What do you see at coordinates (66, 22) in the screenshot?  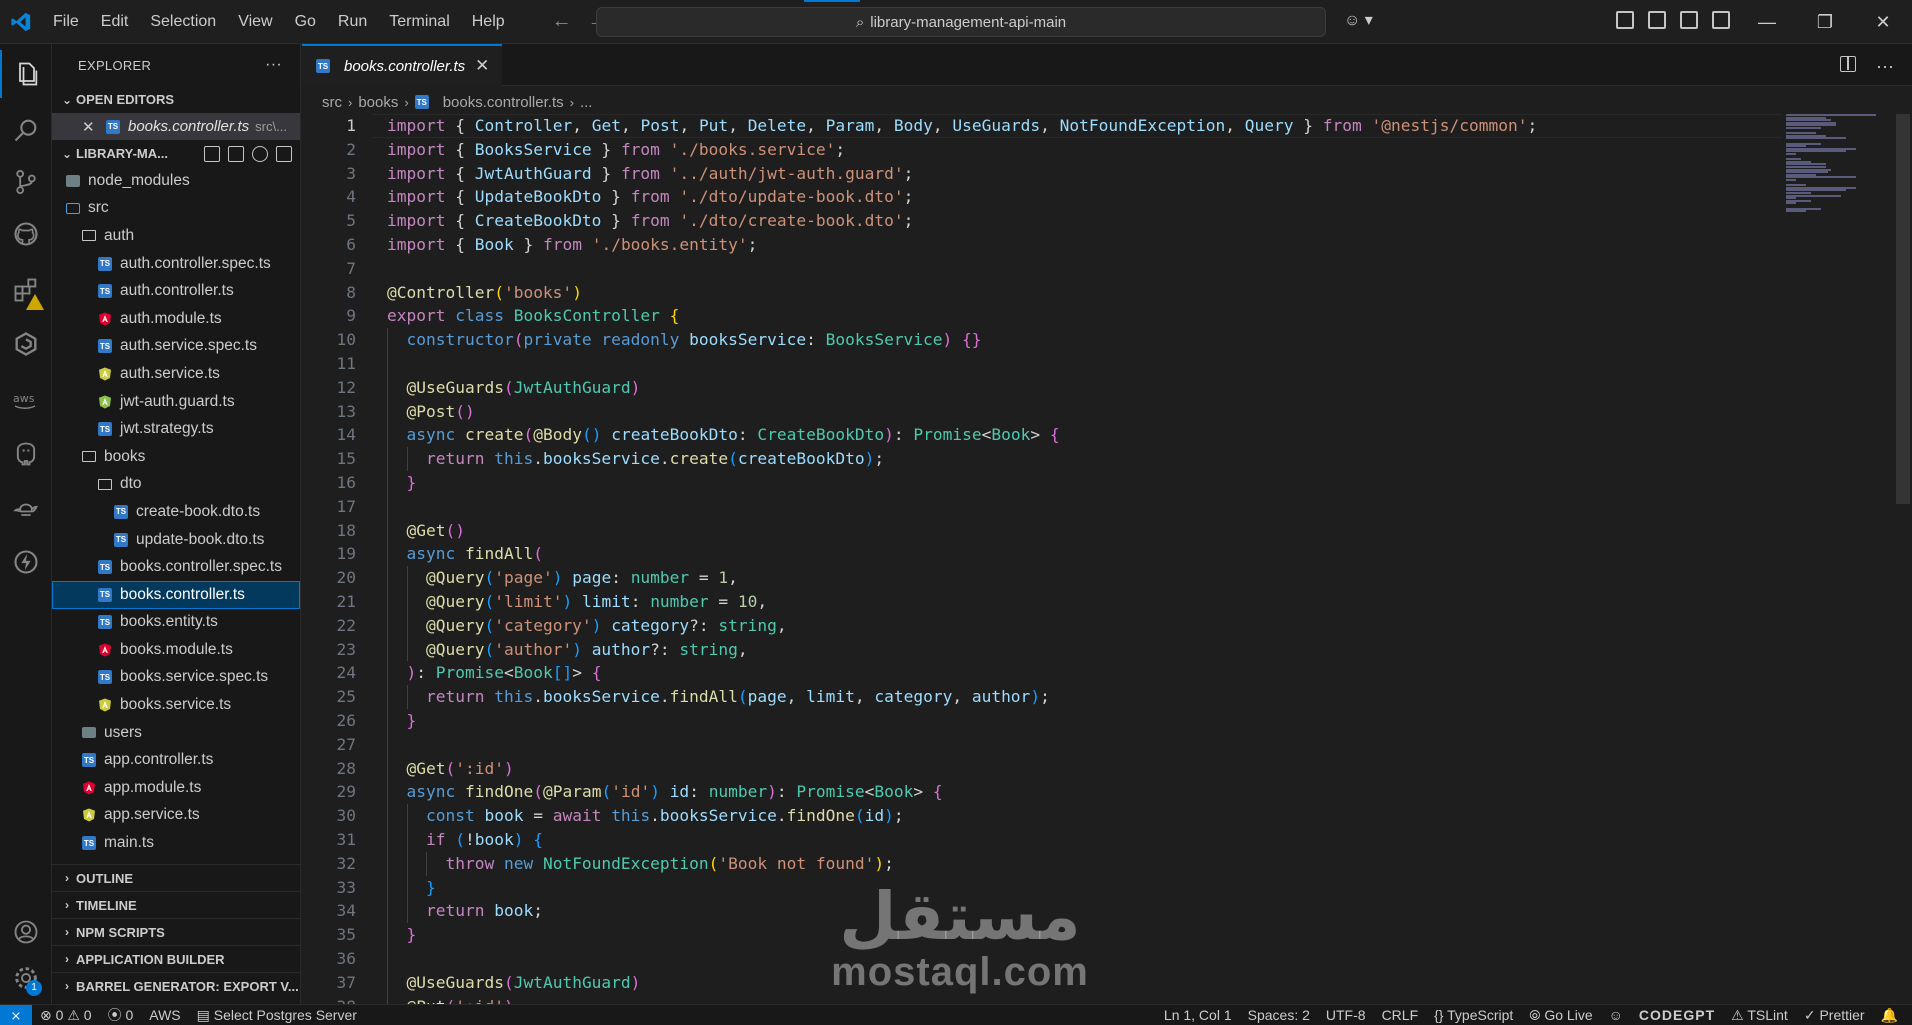 I see `menu-item-file: File` at bounding box center [66, 22].